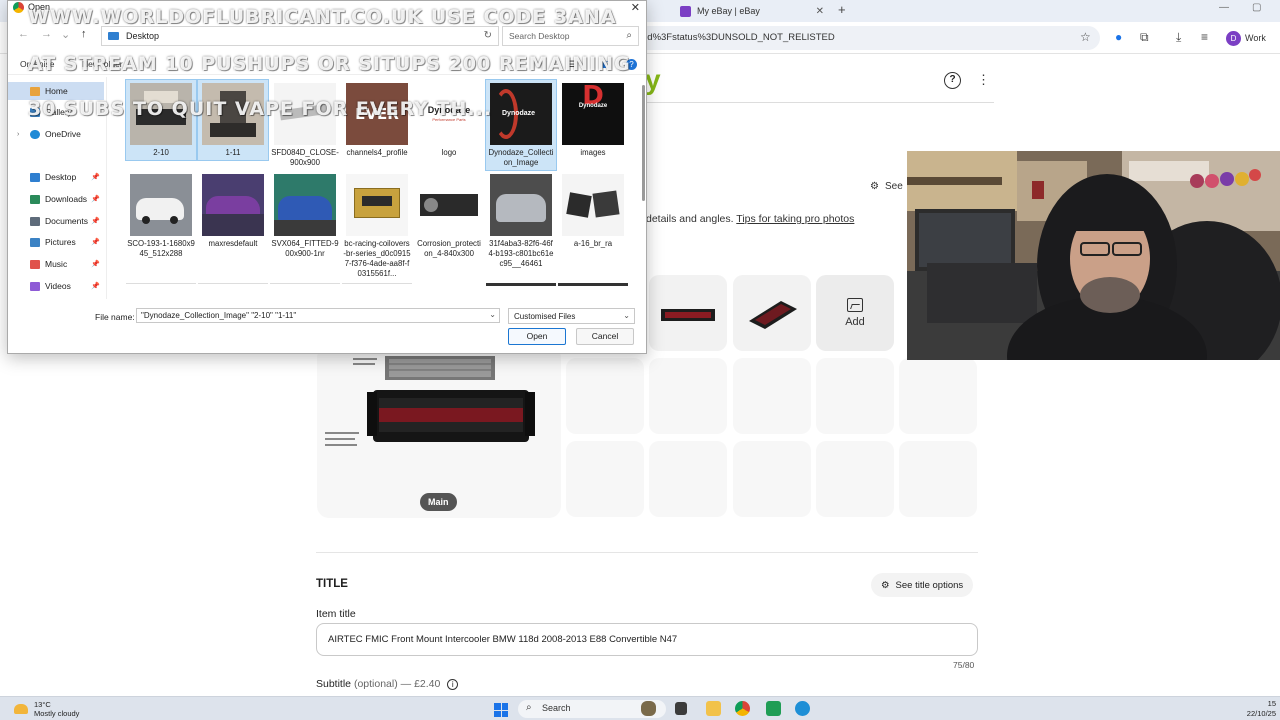  Describe the element at coordinates (1085, 37) in the screenshot. I see `bookmark-star-icon: ☆` at that location.